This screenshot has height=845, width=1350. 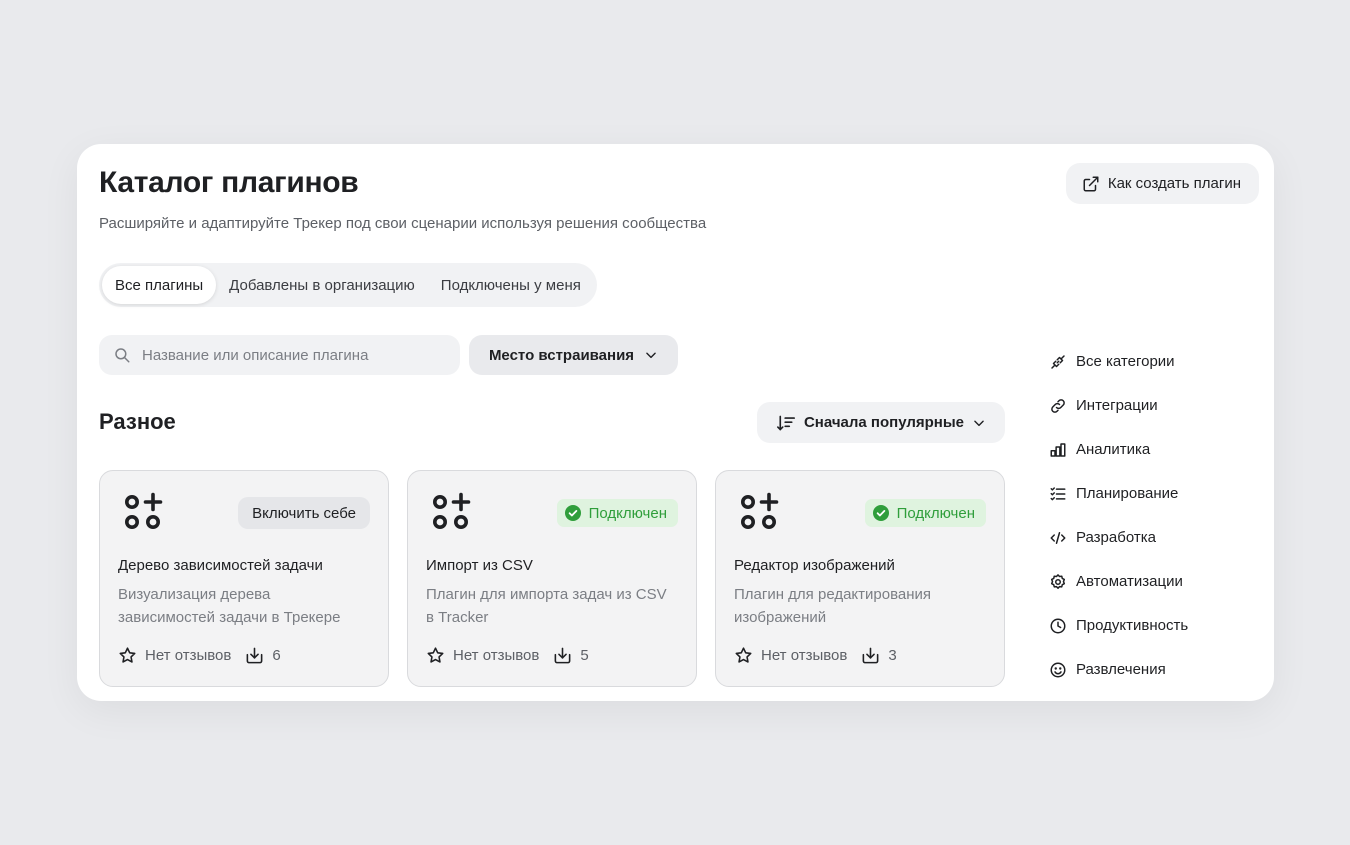 I want to click on category-automations: Автоматизации, so click(x=1118, y=581).